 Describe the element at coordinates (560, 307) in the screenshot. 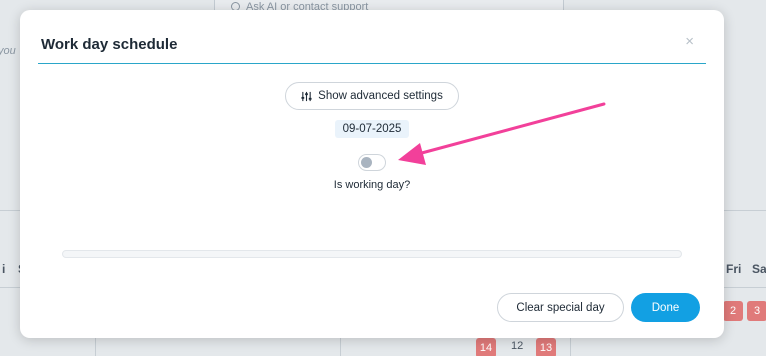

I see `clear-special-day-button: Clear special day` at that location.